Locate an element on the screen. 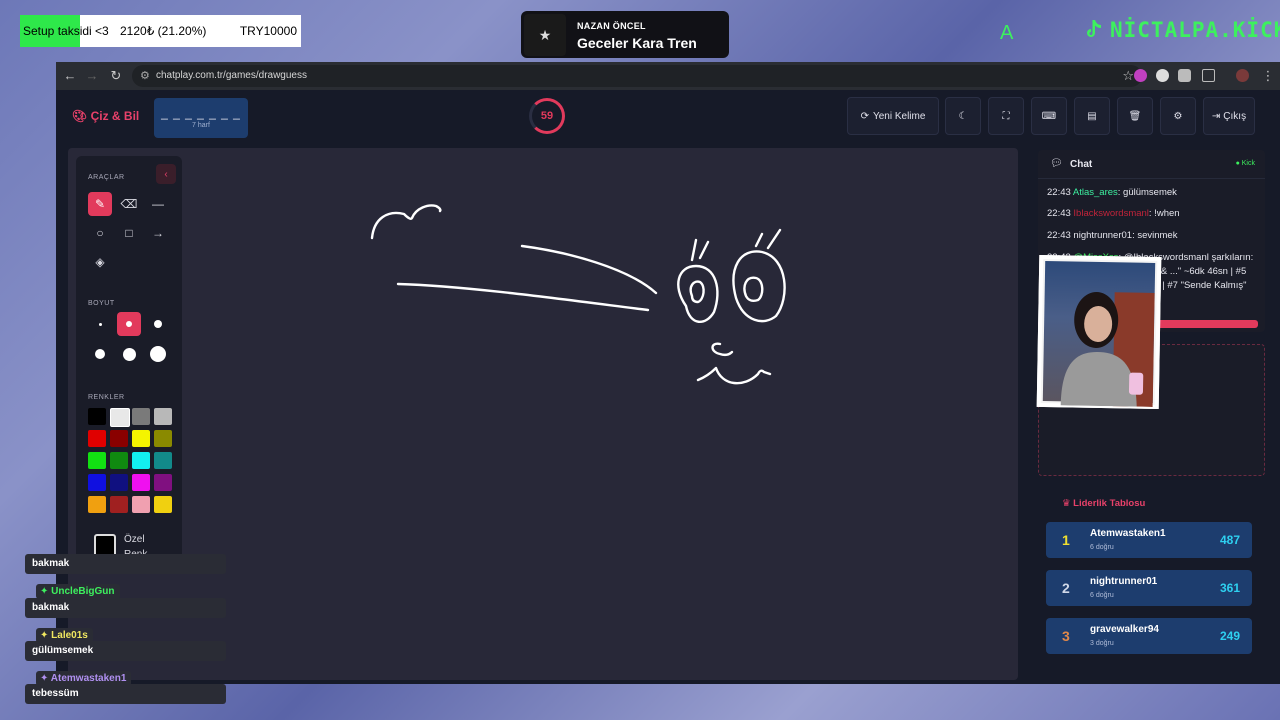 Image resolution: width=1280 pixels, height=720 pixels. stream-chat-message: tebessüm is located at coordinates (125, 694).